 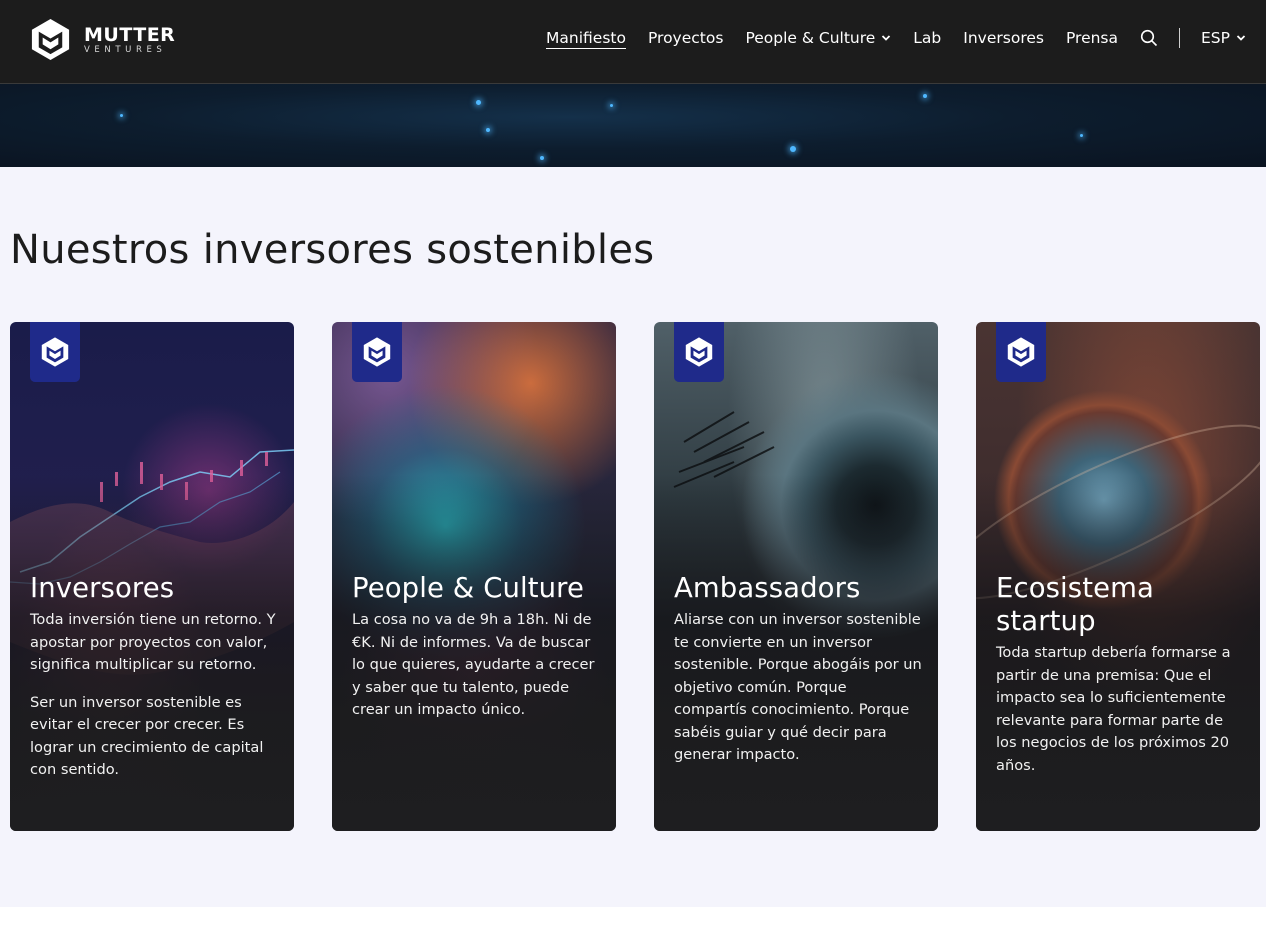 What do you see at coordinates (685, 38) in the screenshot?
I see `nav-item-proyectos: Proyectos` at bounding box center [685, 38].